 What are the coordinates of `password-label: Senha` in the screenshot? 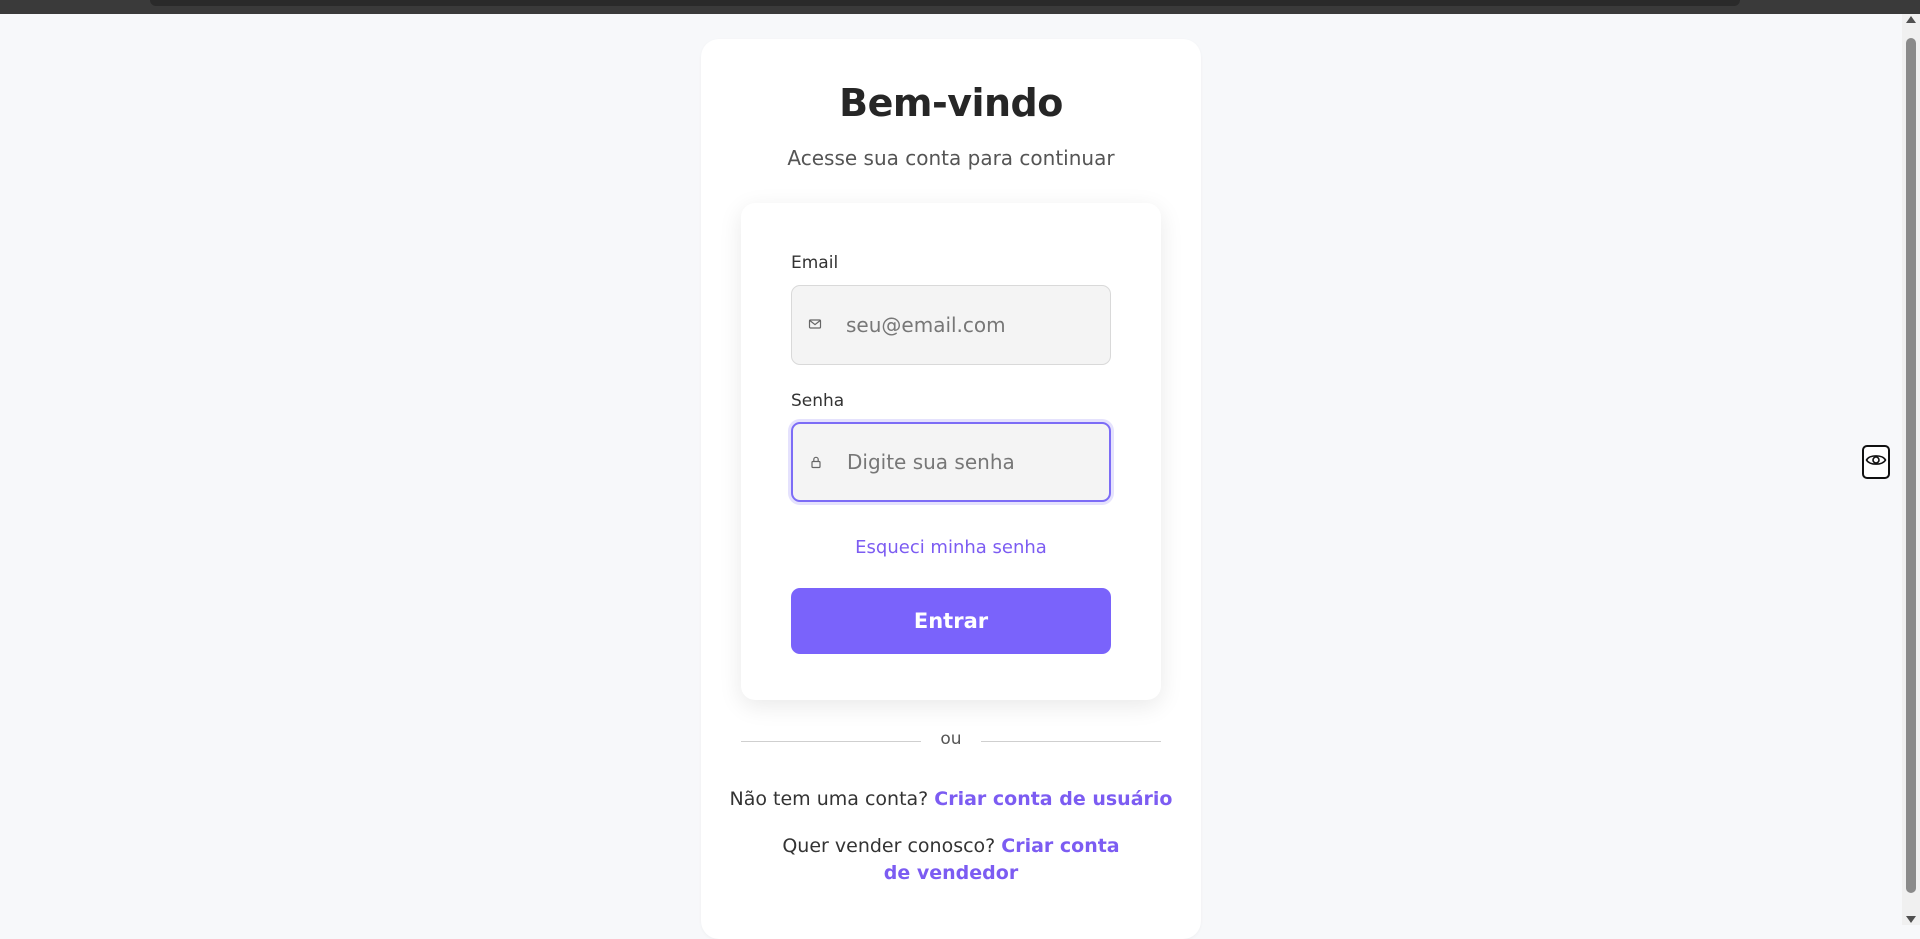 It's located at (818, 401).